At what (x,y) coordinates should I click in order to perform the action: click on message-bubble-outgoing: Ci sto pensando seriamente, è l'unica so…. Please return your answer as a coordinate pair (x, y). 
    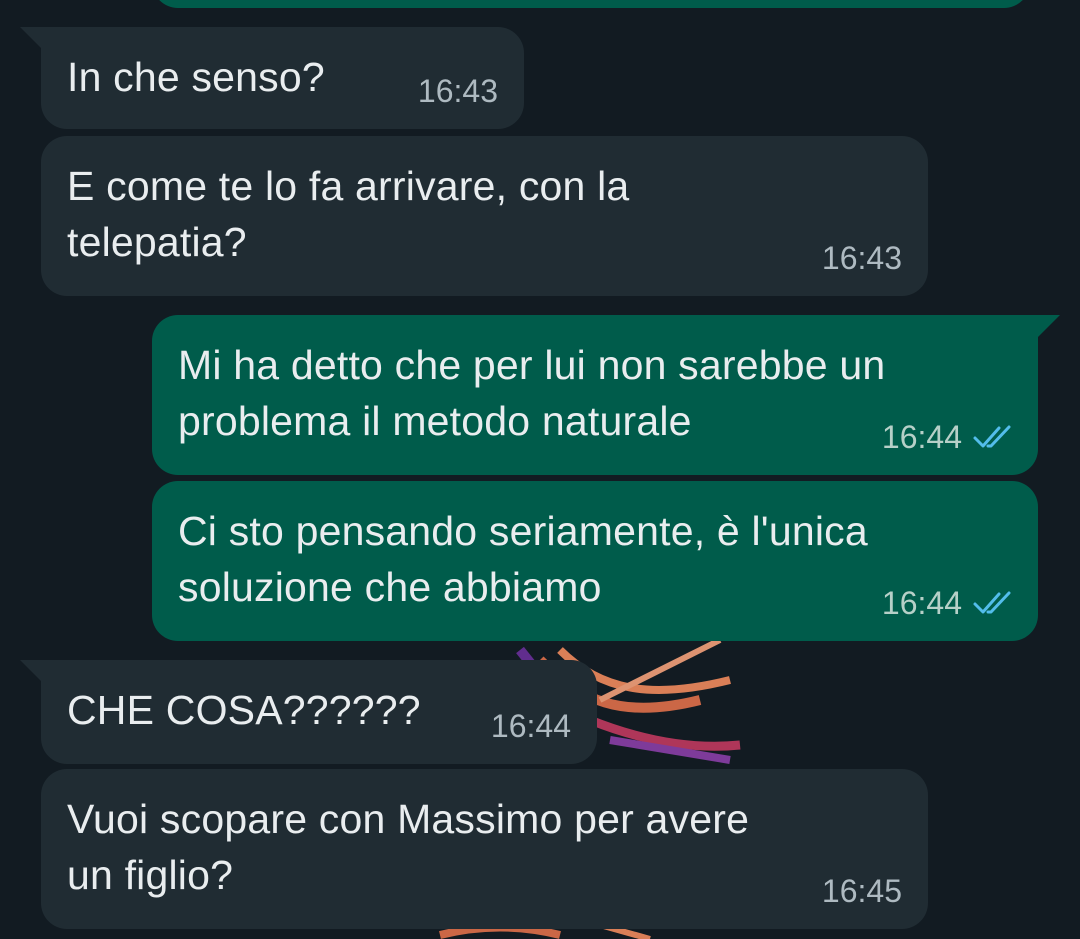
    Looking at the image, I should click on (595, 561).